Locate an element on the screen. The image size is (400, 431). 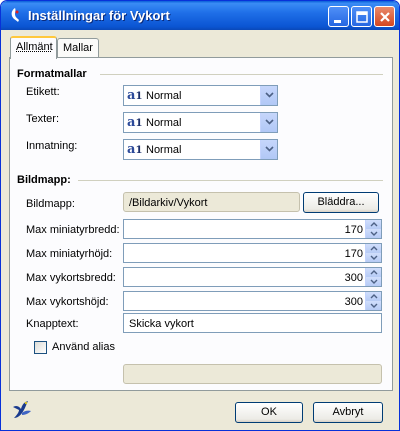
section-title-formatmallar: Formatmallar is located at coordinates (52, 74).